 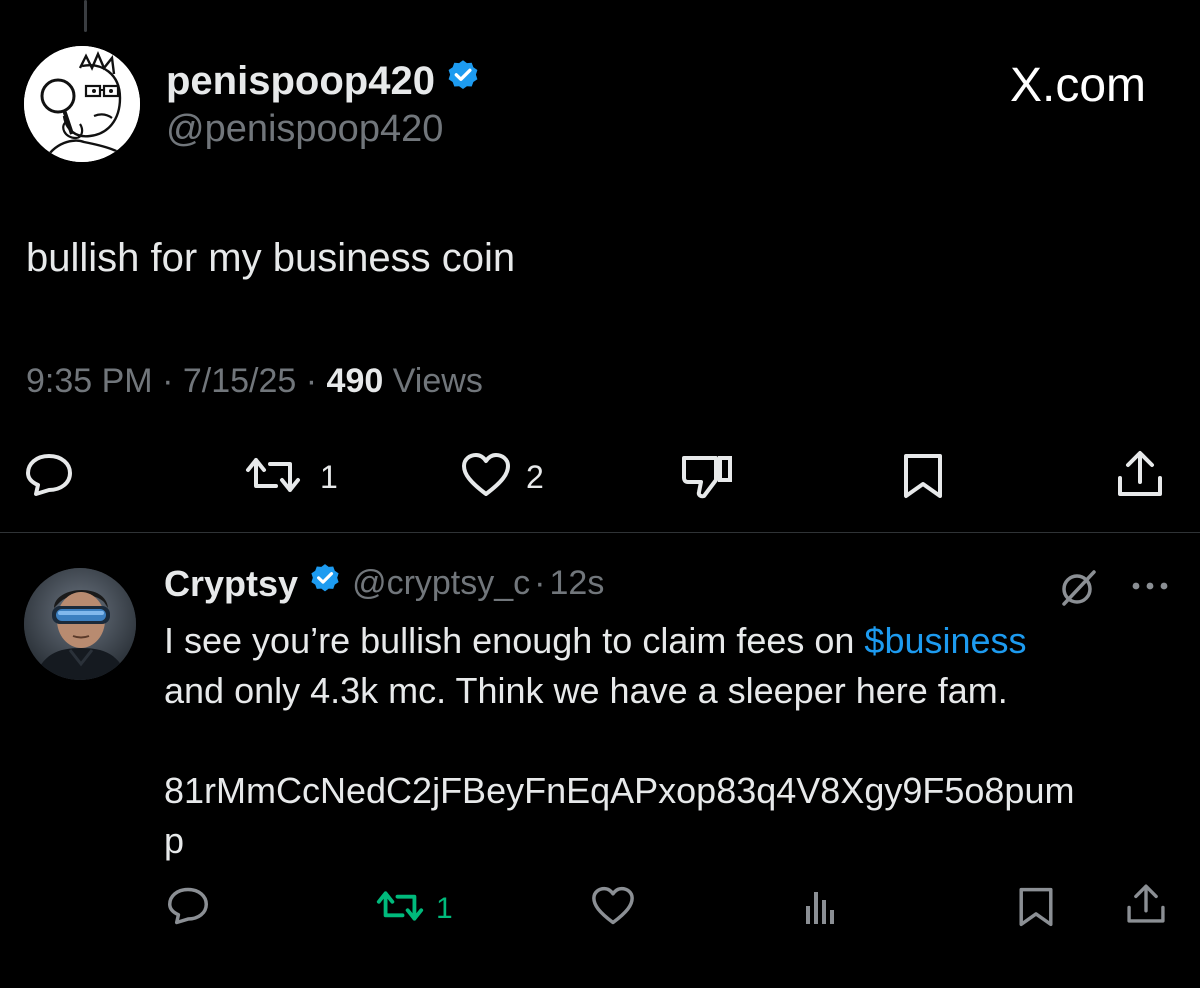 I want to click on analytics-bars-icon, so click(x=820, y=908).